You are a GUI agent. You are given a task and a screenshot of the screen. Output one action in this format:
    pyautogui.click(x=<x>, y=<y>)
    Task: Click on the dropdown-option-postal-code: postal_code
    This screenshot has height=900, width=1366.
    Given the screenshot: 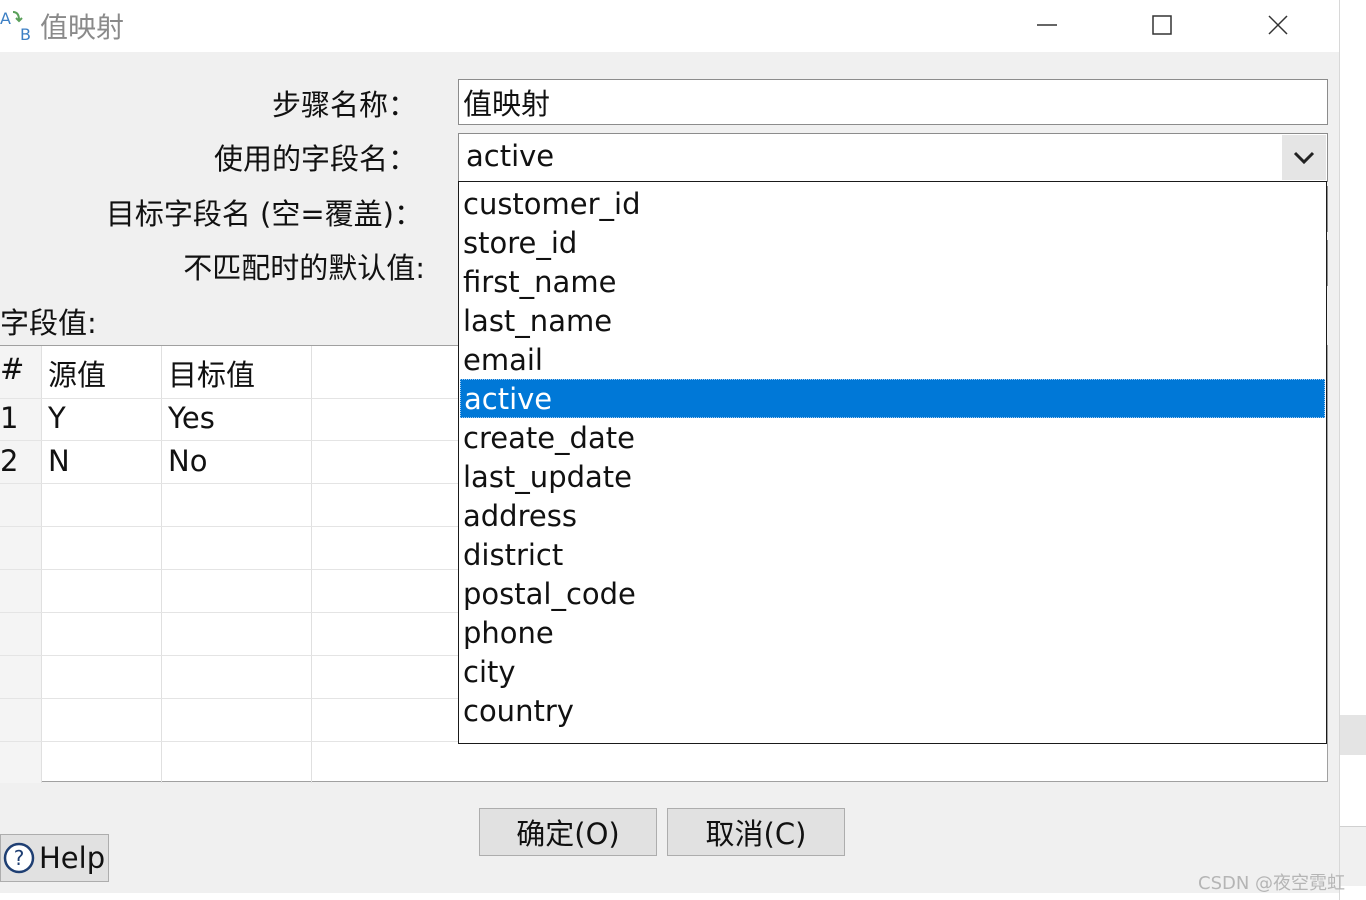 What is the action you would take?
    pyautogui.click(x=892, y=594)
    